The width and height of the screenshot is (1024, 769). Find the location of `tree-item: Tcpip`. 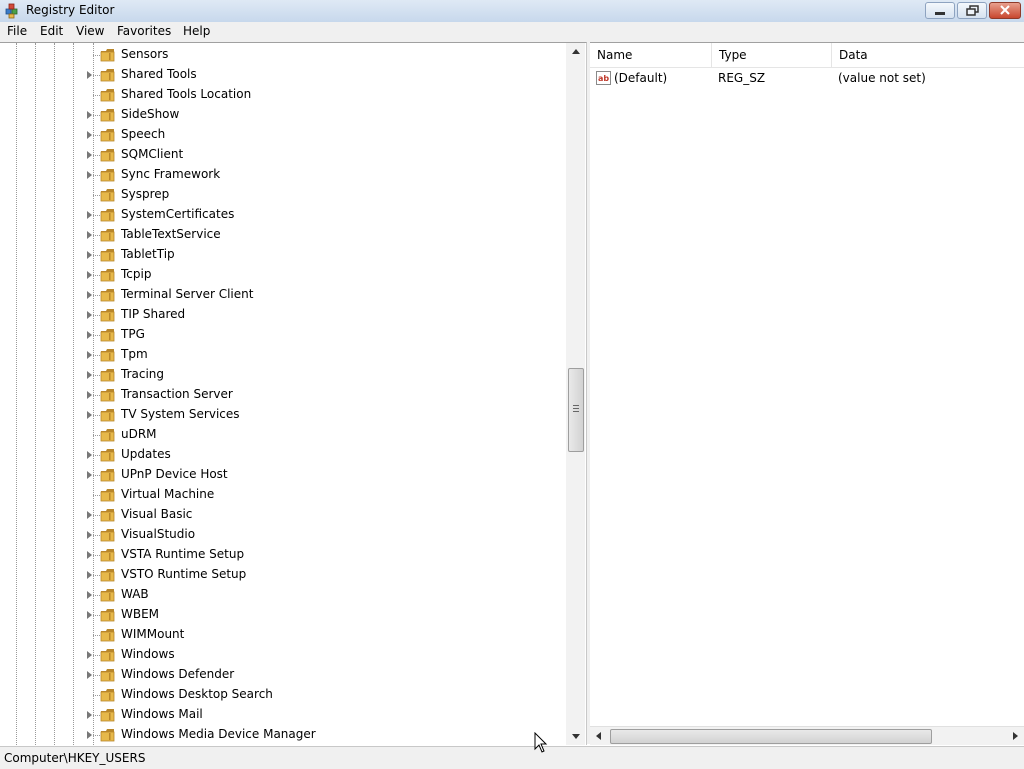

tree-item: Tcpip is located at coordinates (283, 275).